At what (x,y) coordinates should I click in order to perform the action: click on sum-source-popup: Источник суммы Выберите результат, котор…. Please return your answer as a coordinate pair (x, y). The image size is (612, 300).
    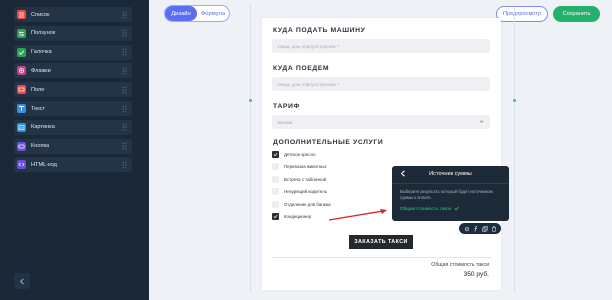
    Looking at the image, I should click on (450, 193).